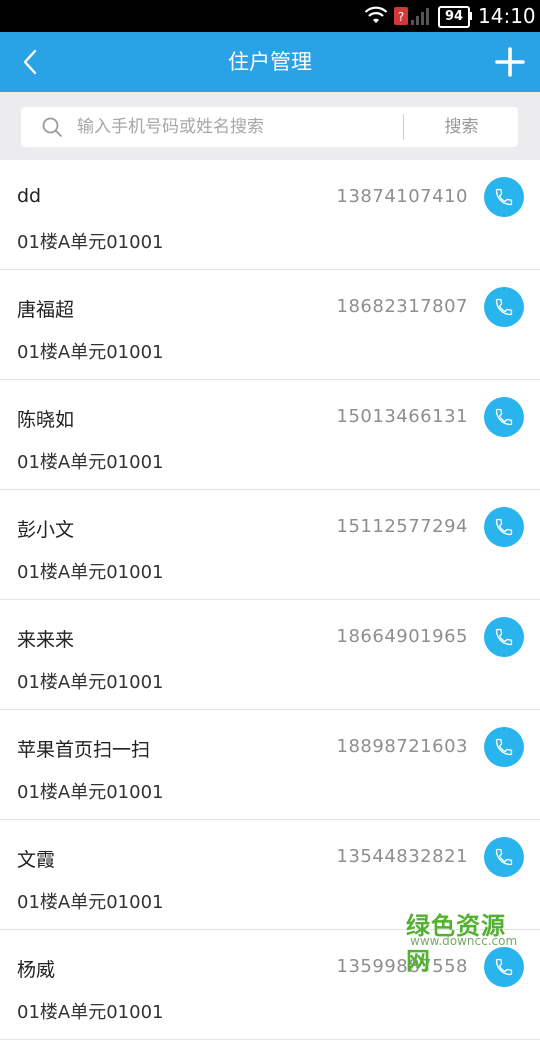 This screenshot has height=1040, width=540. I want to click on clock: 14:10, so click(507, 16).